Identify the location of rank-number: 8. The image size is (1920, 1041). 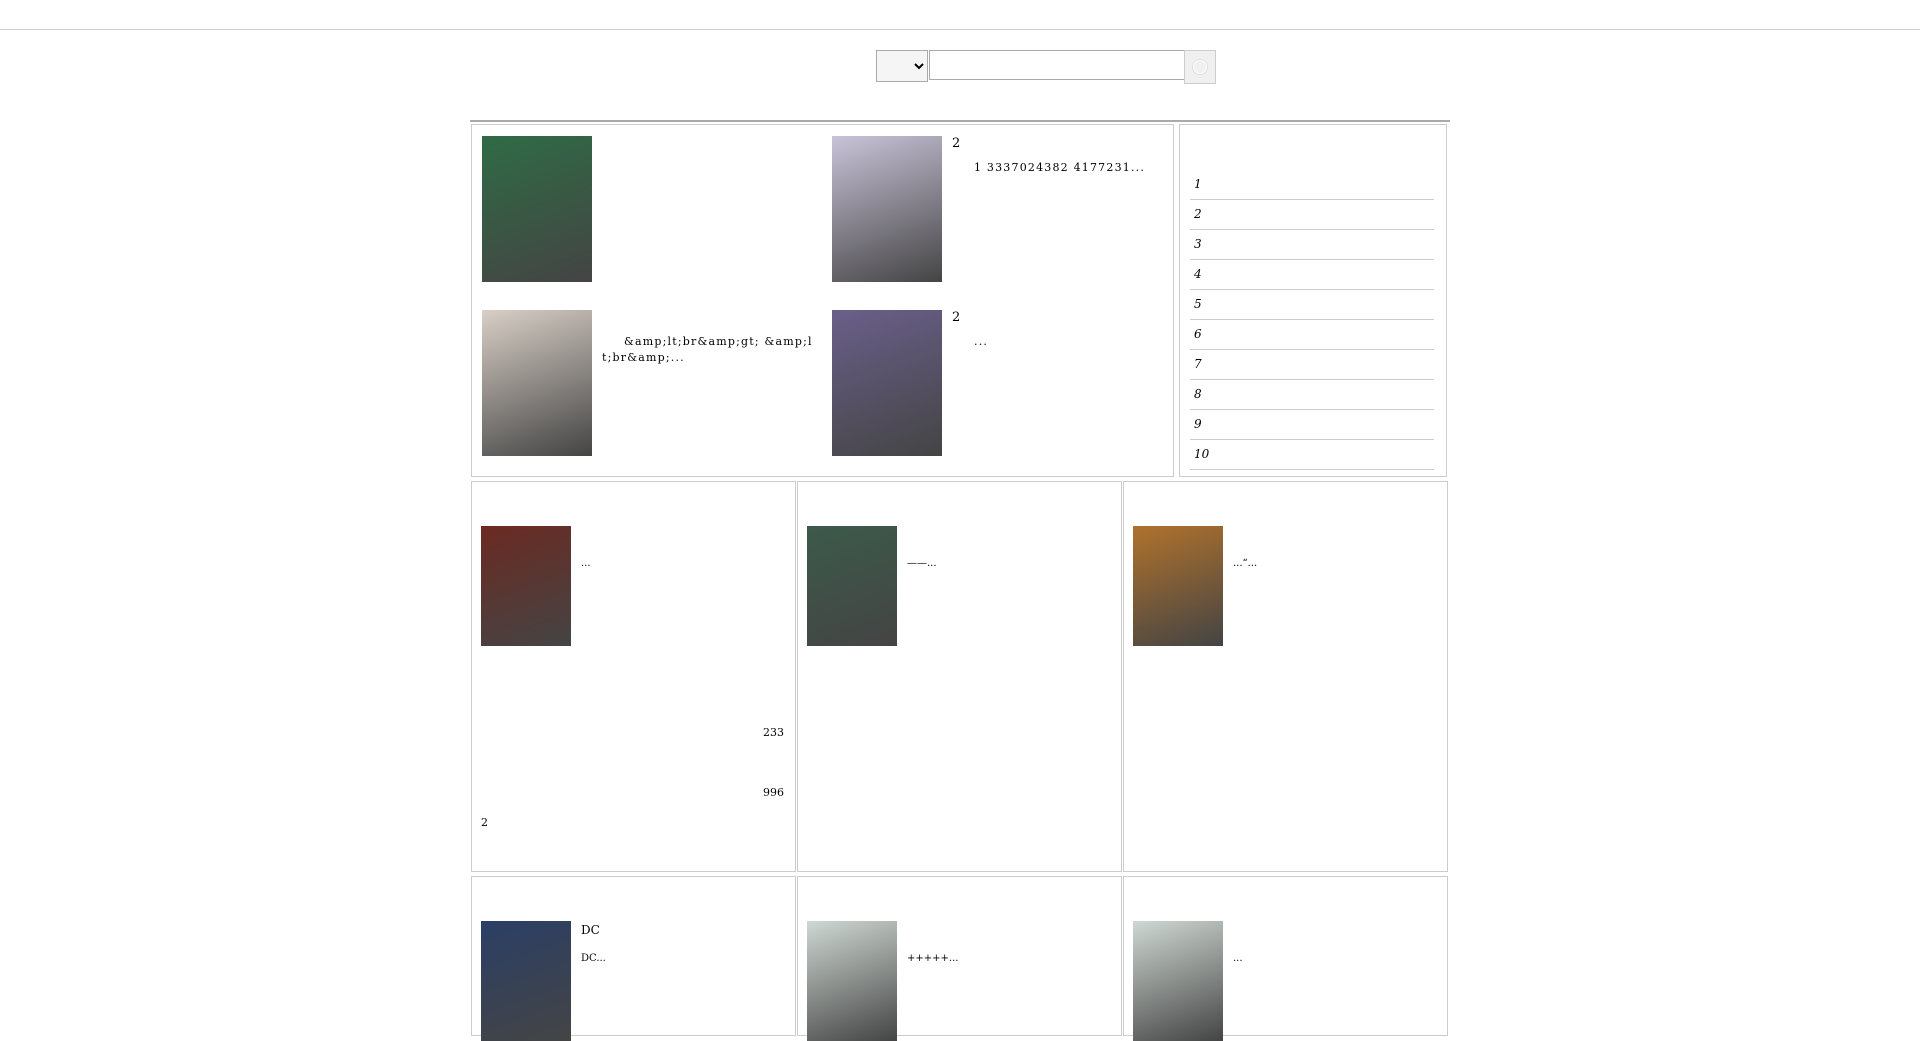
(1198, 394).